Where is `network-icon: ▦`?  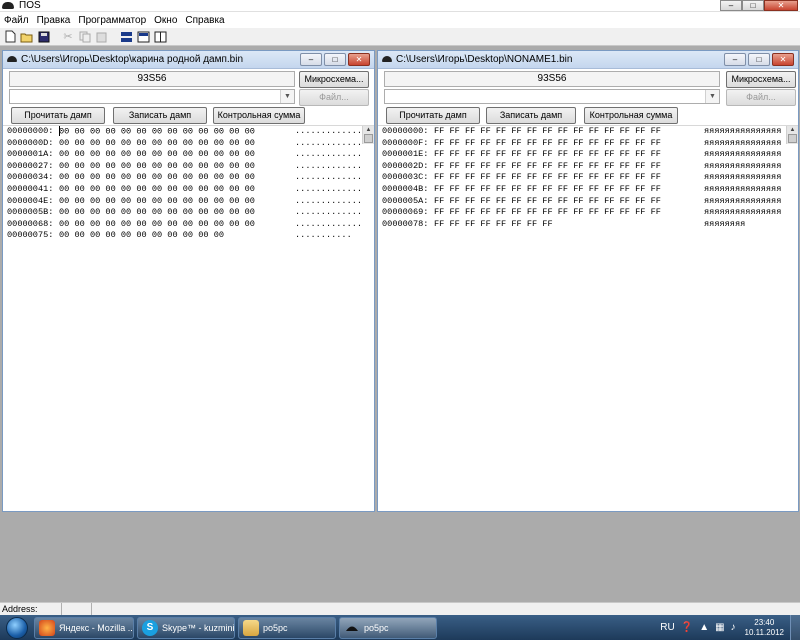 network-icon: ▦ is located at coordinates (719, 627).